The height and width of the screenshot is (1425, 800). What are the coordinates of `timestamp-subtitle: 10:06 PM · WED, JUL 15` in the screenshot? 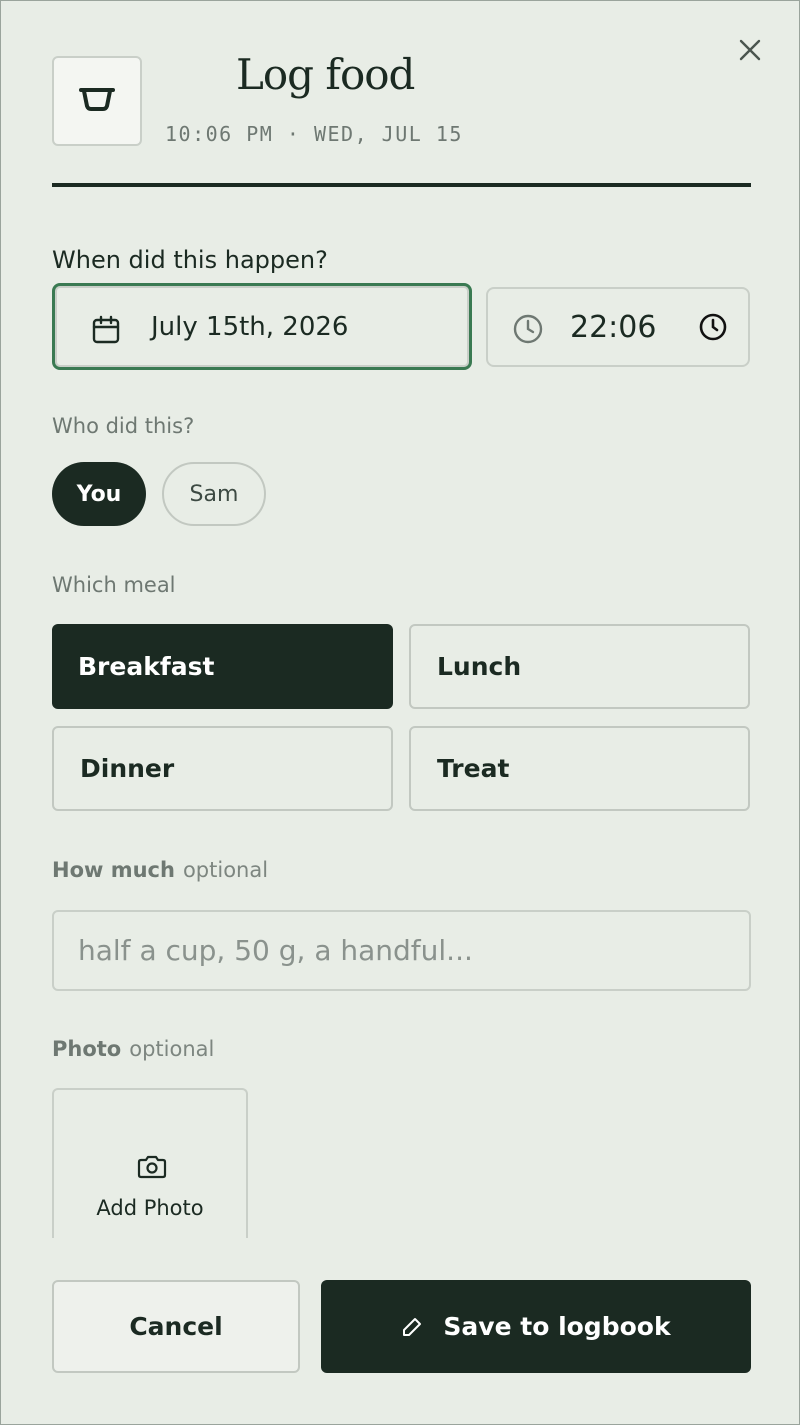 It's located at (314, 134).